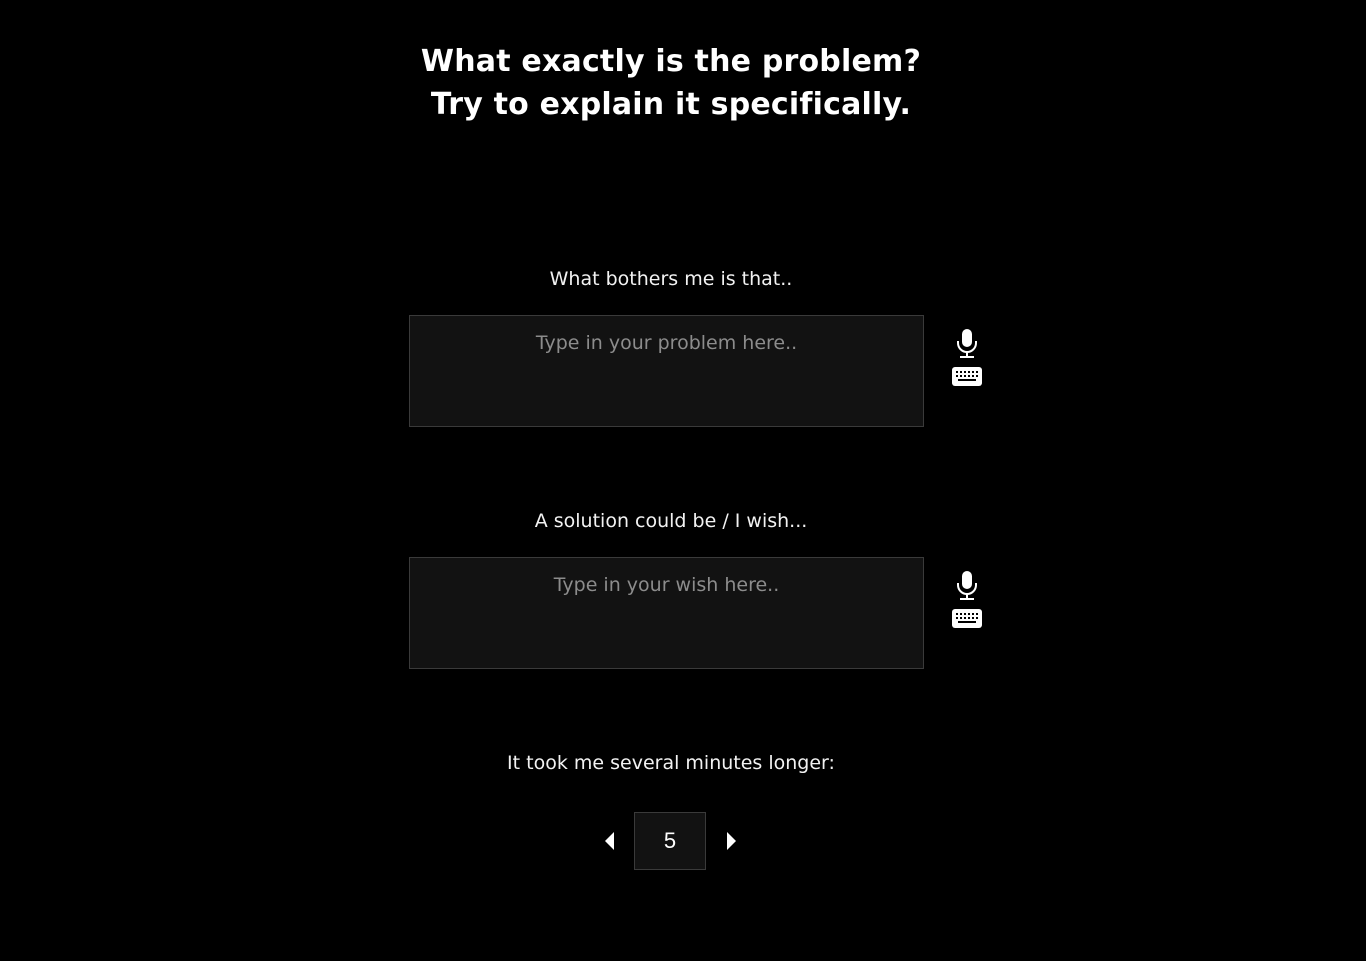  What do you see at coordinates (610, 841) in the screenshot?
I see `caret-left-icon` at bounding box center [610, 841].